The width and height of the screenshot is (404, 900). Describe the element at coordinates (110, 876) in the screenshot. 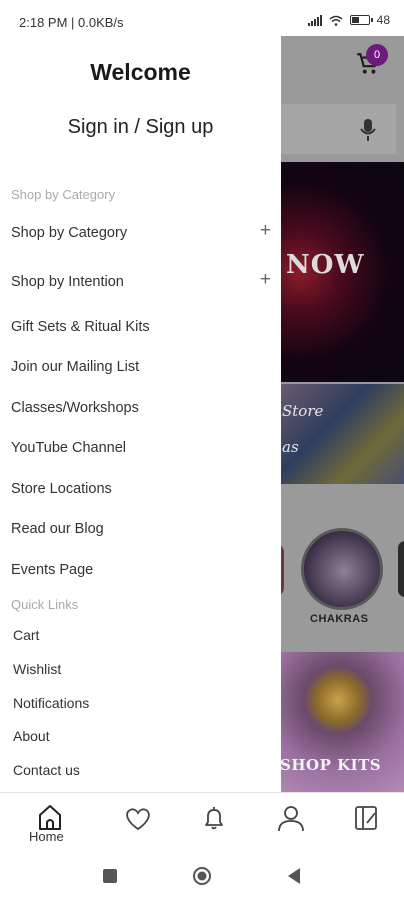

I see `recents-button` at that location.